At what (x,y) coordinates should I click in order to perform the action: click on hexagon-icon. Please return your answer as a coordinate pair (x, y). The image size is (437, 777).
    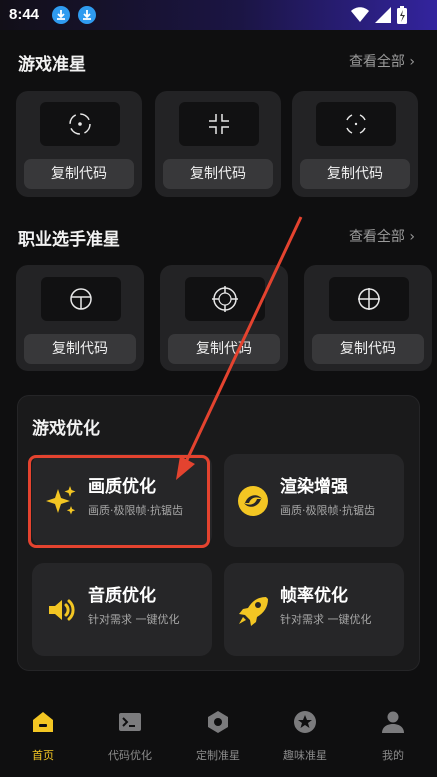
    Looking at the image, I should click on (218, 722).